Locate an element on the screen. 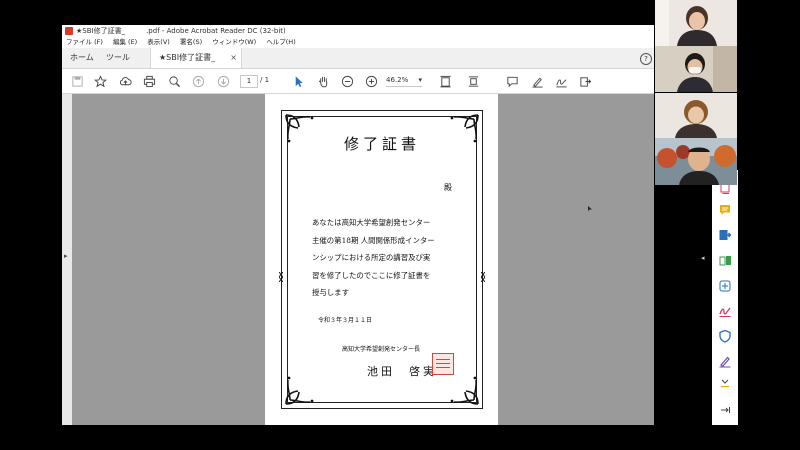 The height and width of the screenshot is (450, 800). navigation-pane-toggle: ▸ is located at coordinates (67, 259).